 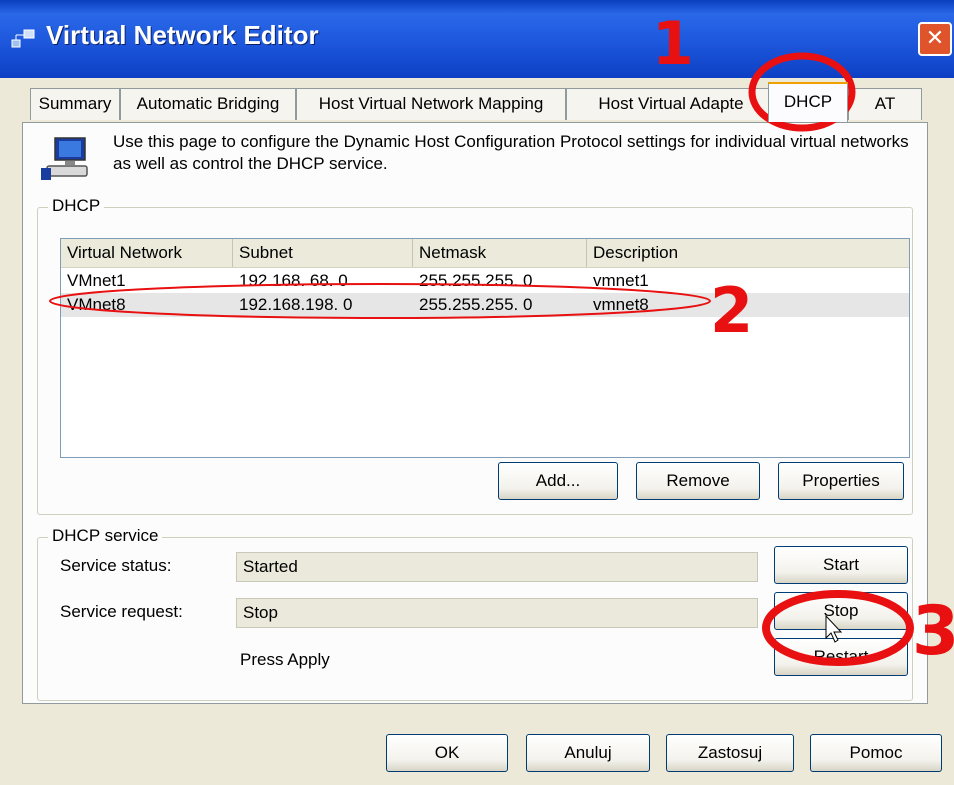 I want to click on annotation-step-3: 3, so click(x=933, y=631).